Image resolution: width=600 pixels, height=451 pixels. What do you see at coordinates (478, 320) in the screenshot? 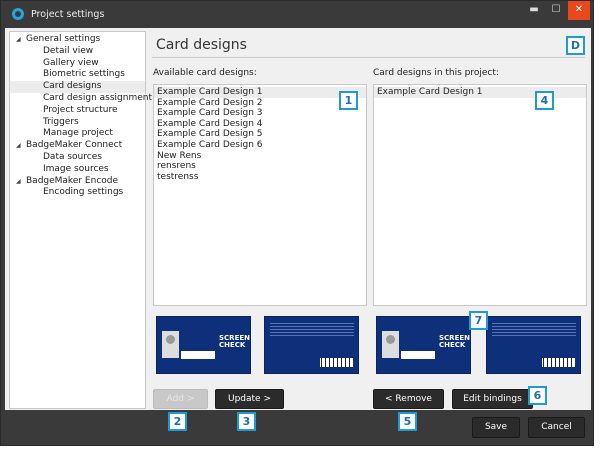
I see `callout-badge-7: 7` at bounding box center [478, 320].